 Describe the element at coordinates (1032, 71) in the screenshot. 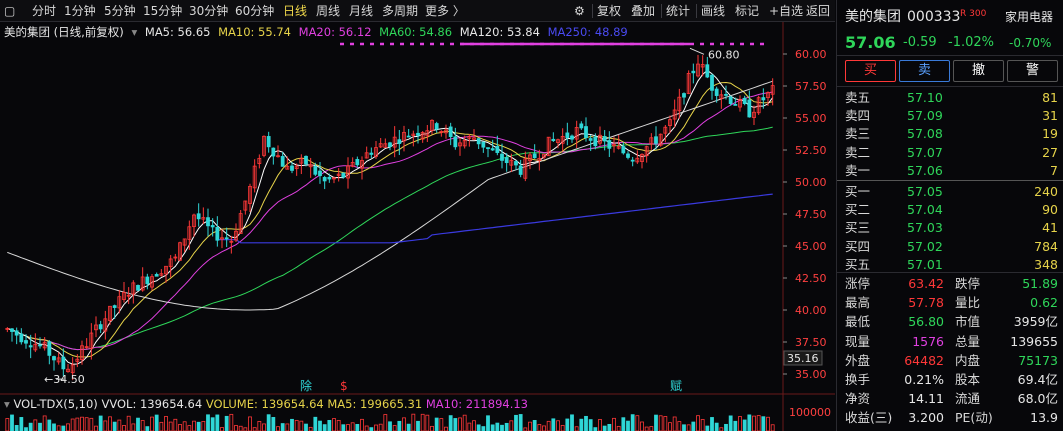

I see `alert-button: 警` at that location.